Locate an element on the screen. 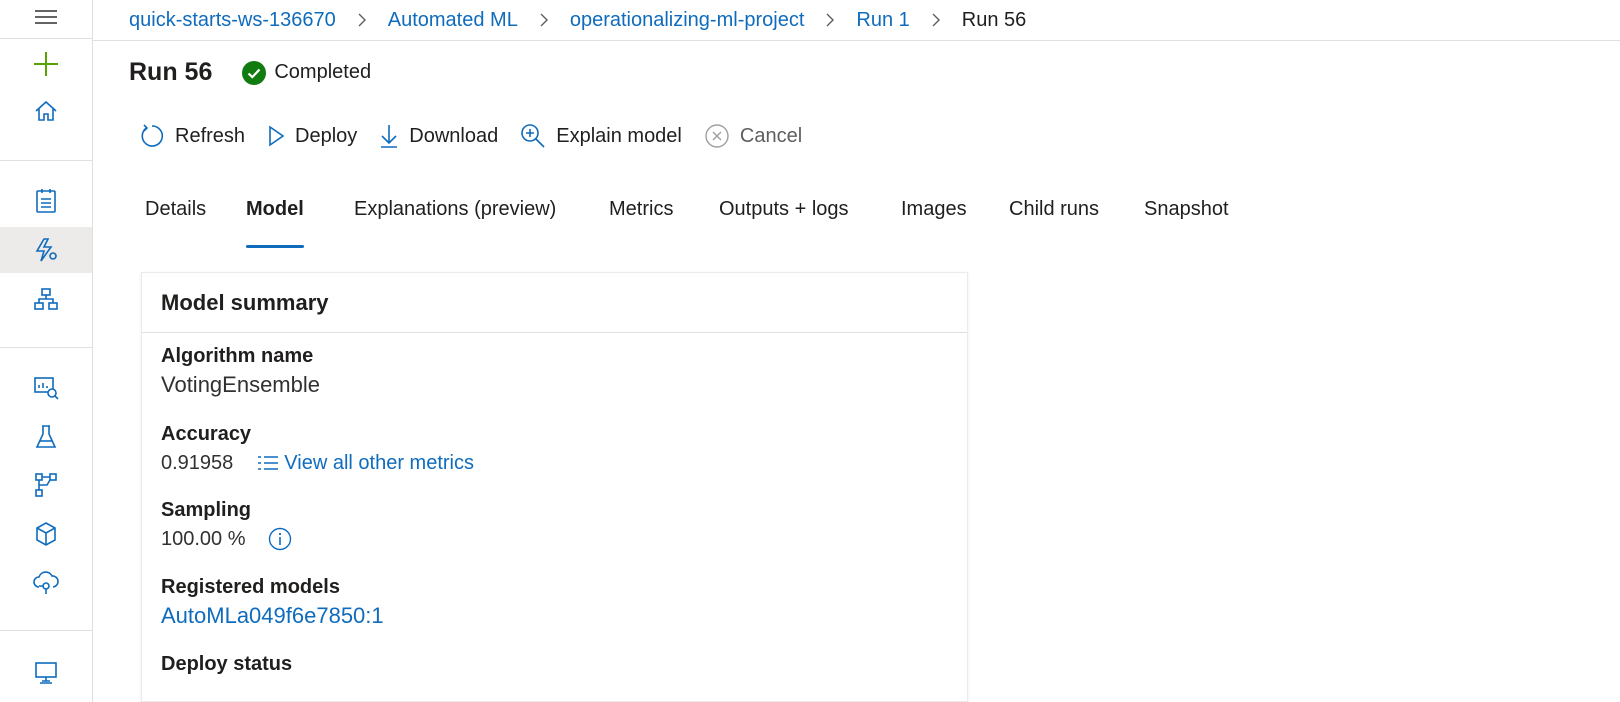 The width and height of the screenshot is (1620, 702). title-row: Run 56 Completed is located at coordinates (250, 72).